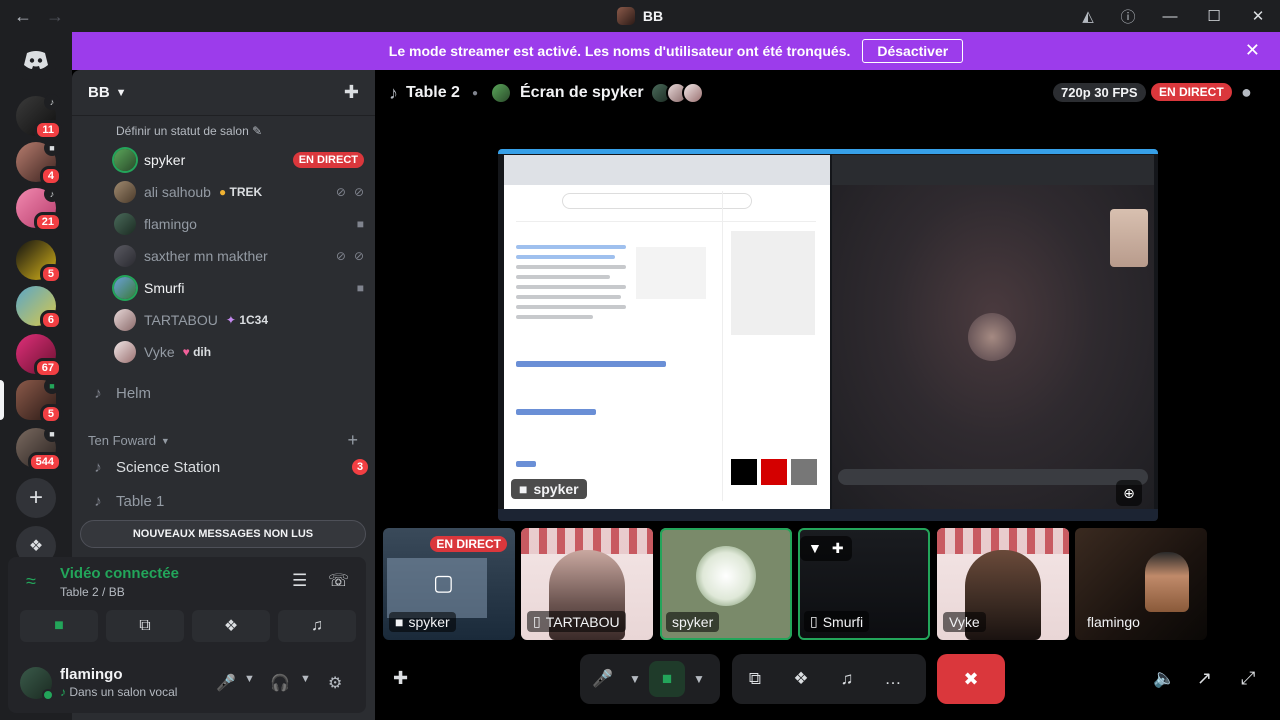  I want to click on live-badge: EN DIRECT, so click(328, 160).